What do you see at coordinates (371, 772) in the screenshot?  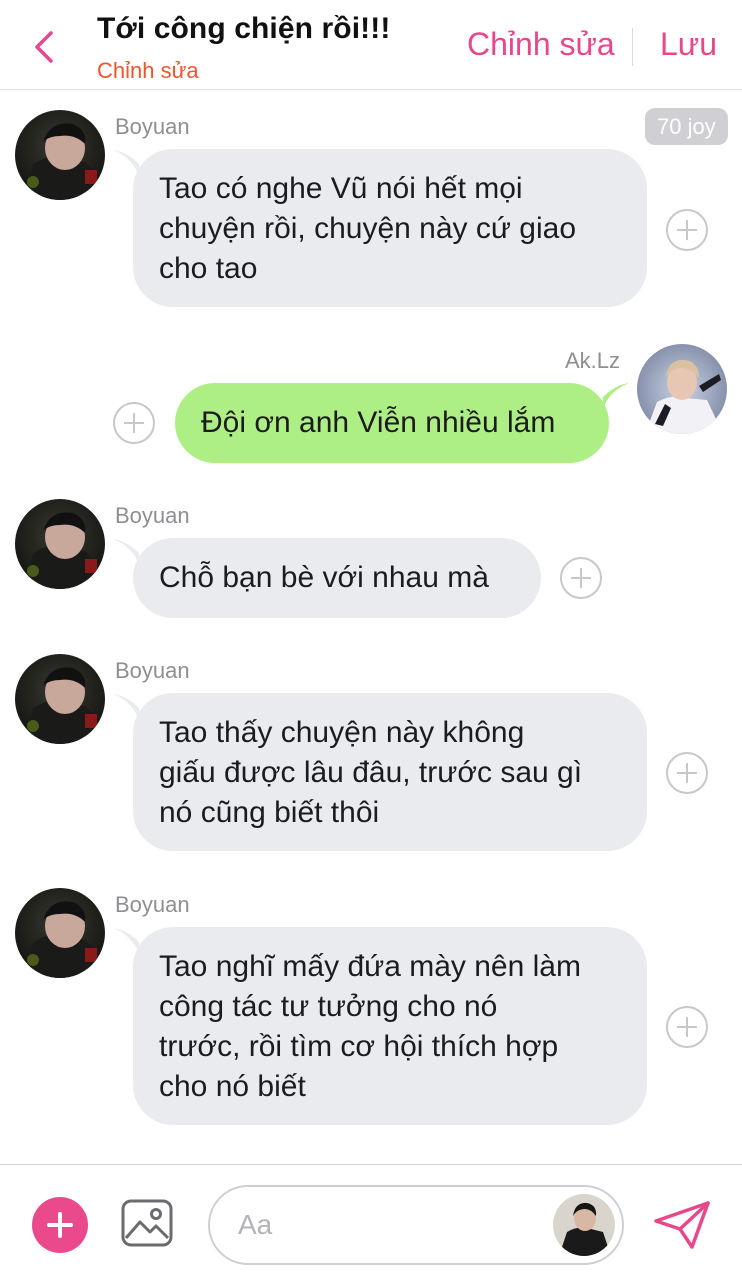 I see `message-line: giấu được lâu đâu, trước sau gì` at bounding box center [371, 772].